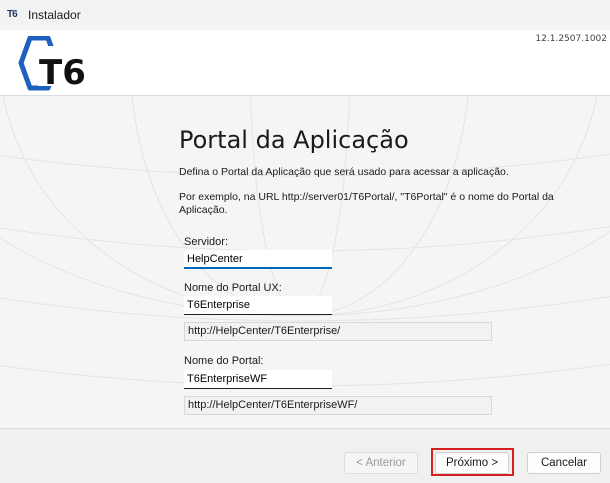 The height and width of the screenshot is (483, 610). Describe the element at coordinates (12, 14) in the screenshot. I see `app-icon: T6` at that location.